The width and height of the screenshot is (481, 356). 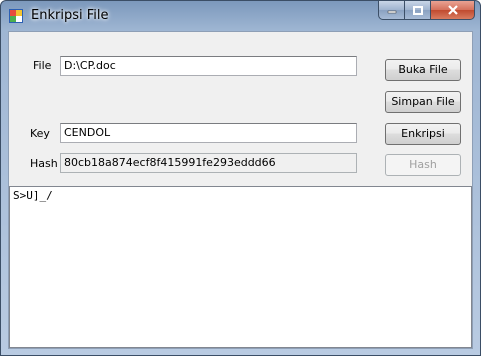 What do you see at coordinates (423, 165) in the screenshot?
I see `hash-button: Hash` at bounding box center [423, 165].